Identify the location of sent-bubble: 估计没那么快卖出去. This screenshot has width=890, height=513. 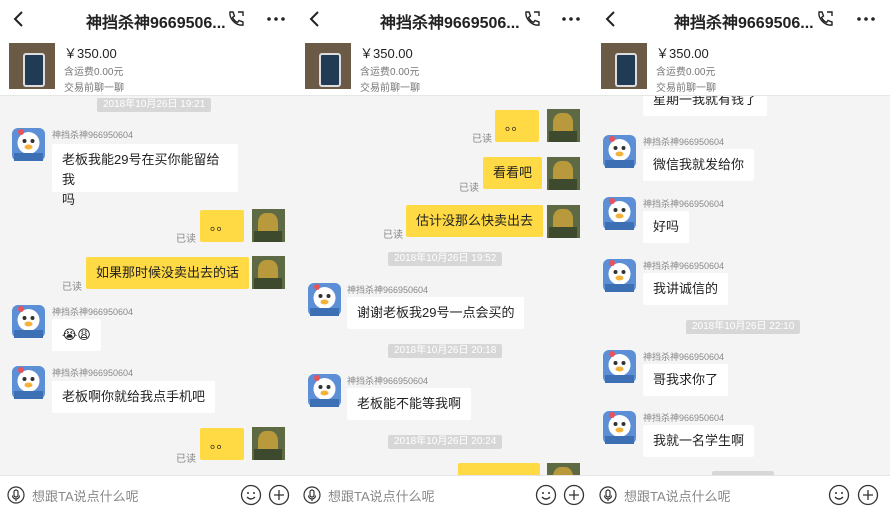
(475, 221).